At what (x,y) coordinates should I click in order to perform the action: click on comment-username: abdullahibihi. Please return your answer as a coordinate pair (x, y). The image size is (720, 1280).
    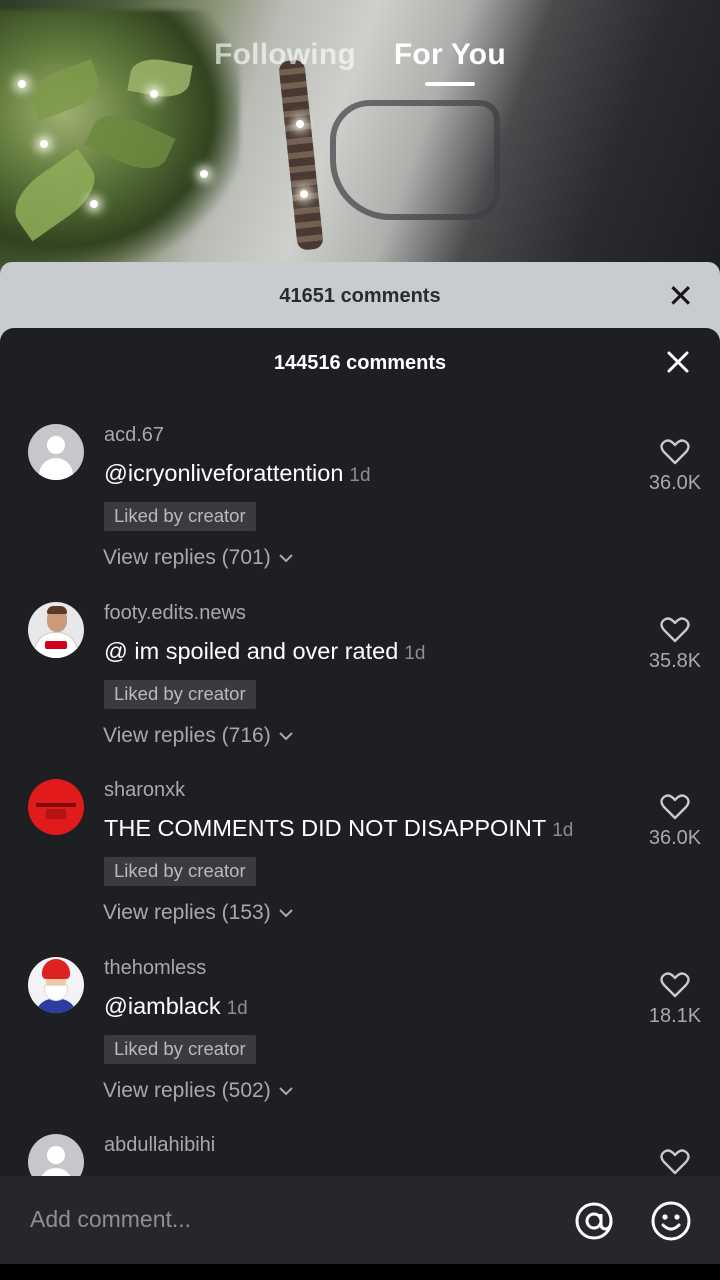
    Looking at the image, I should click on (159, 1145).